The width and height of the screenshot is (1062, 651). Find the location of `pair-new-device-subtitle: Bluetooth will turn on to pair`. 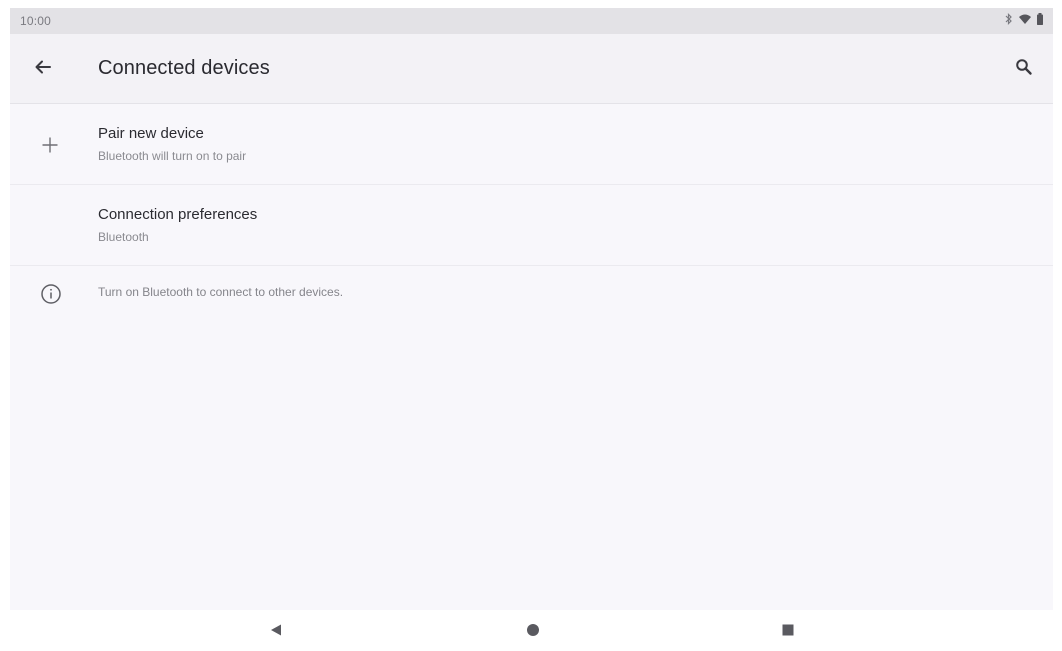

pair-new-device-subtitle: Bluetooth will turn on to pair is located at coordinates (172, 156).